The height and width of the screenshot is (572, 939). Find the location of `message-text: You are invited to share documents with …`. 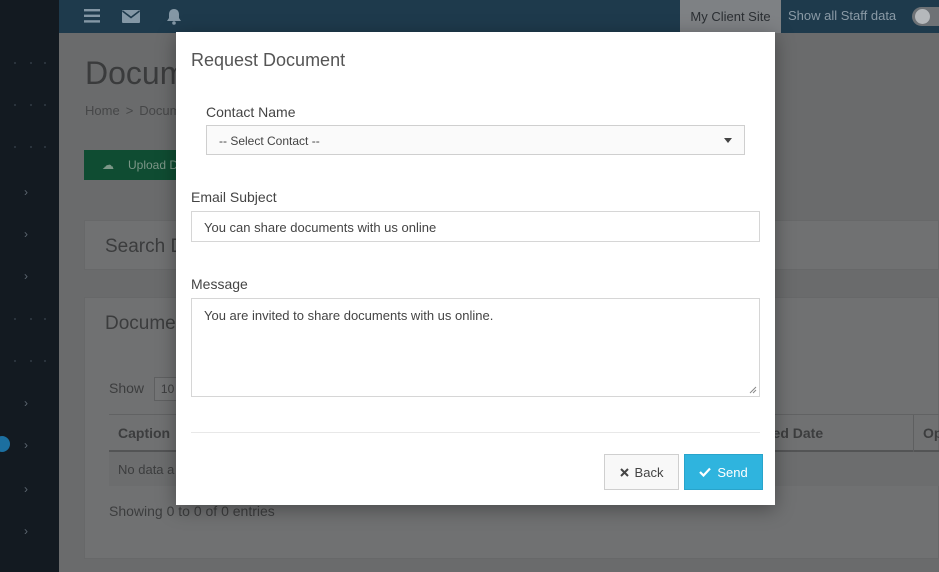

message-text: You are invited to share documents with … is located at coordinates (349, 315).